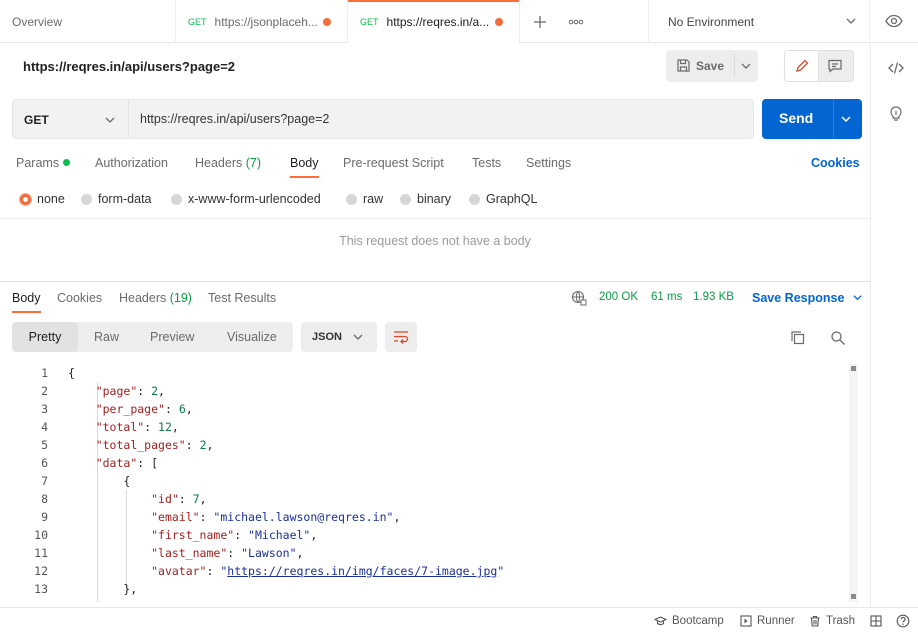  I want to click on tab-settings: Settings, so click(548, 163).